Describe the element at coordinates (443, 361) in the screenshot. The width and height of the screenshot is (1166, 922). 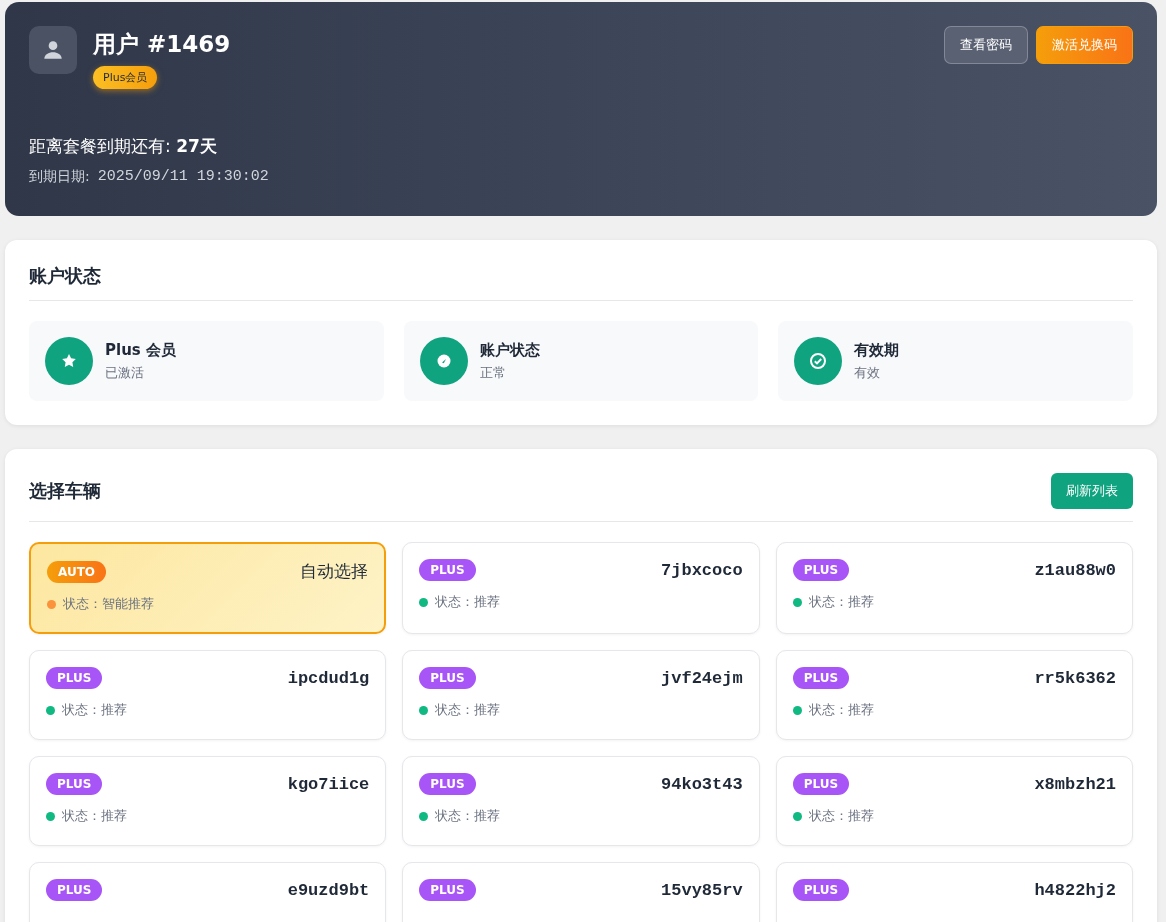
I see `gauge-icon` at that location.